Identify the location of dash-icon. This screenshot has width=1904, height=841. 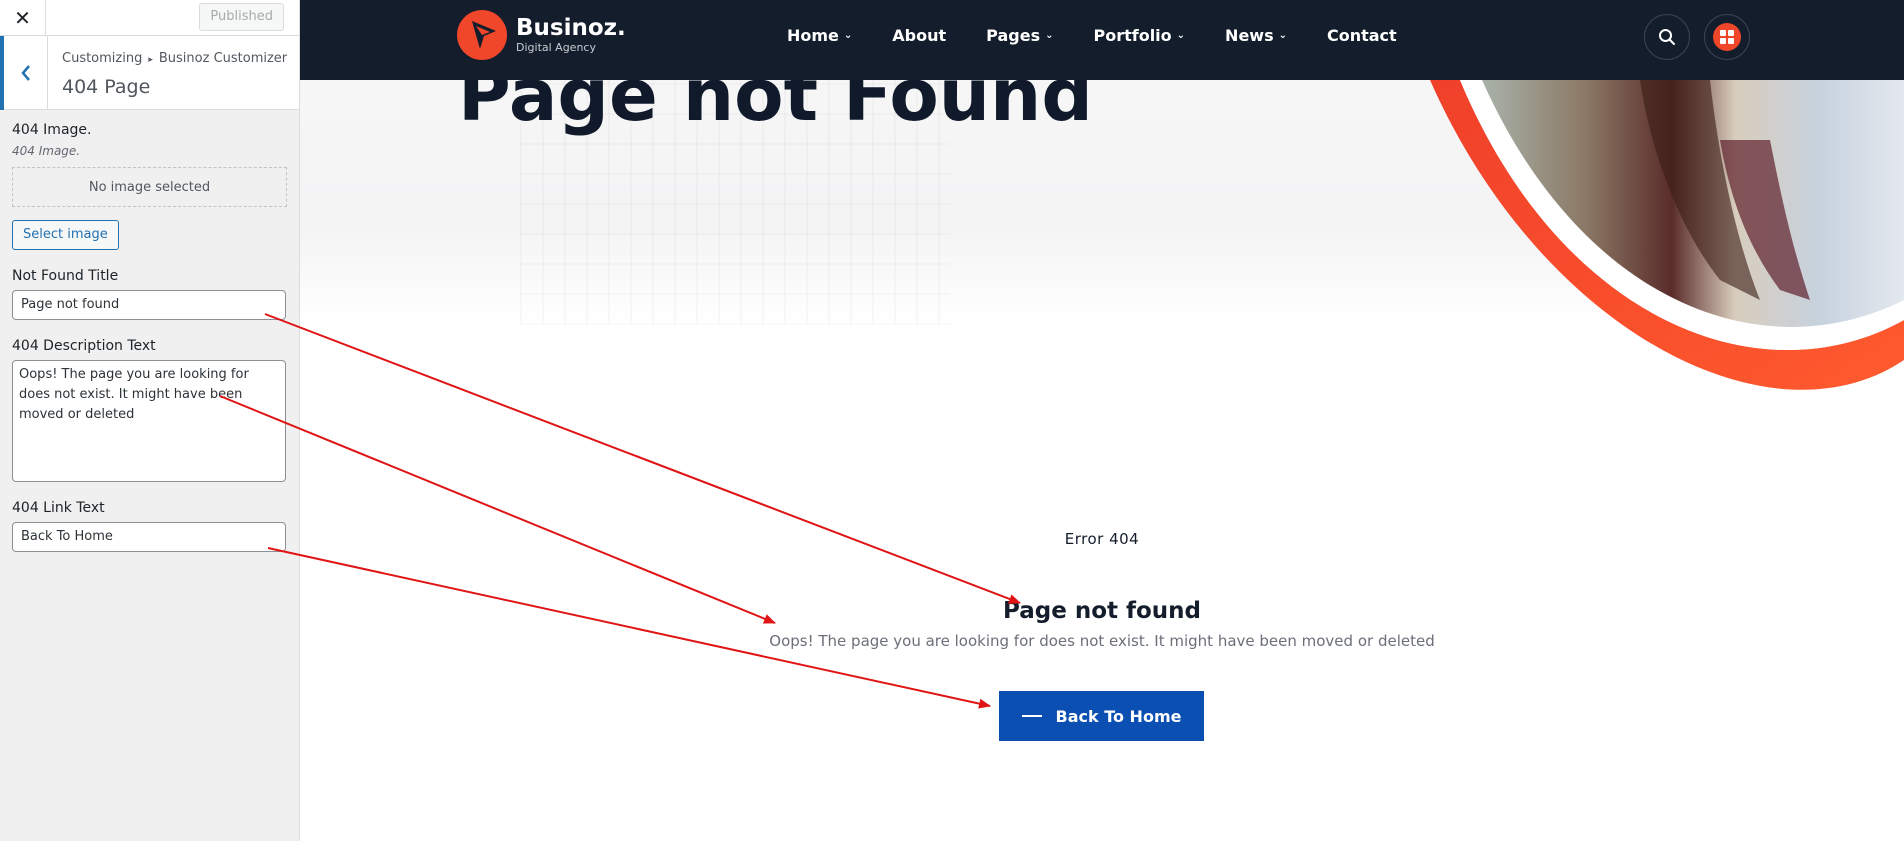
(1031, 716).